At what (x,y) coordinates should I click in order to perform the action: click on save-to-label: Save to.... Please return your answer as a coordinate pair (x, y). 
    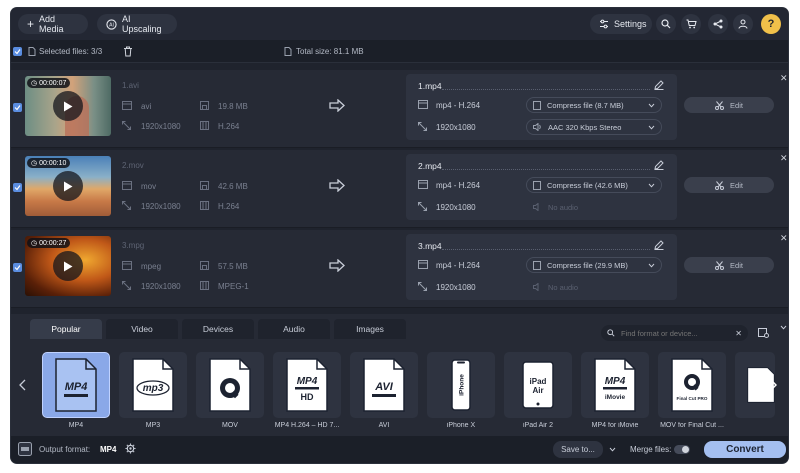
    Looking at the image, I should click on (578, 449).